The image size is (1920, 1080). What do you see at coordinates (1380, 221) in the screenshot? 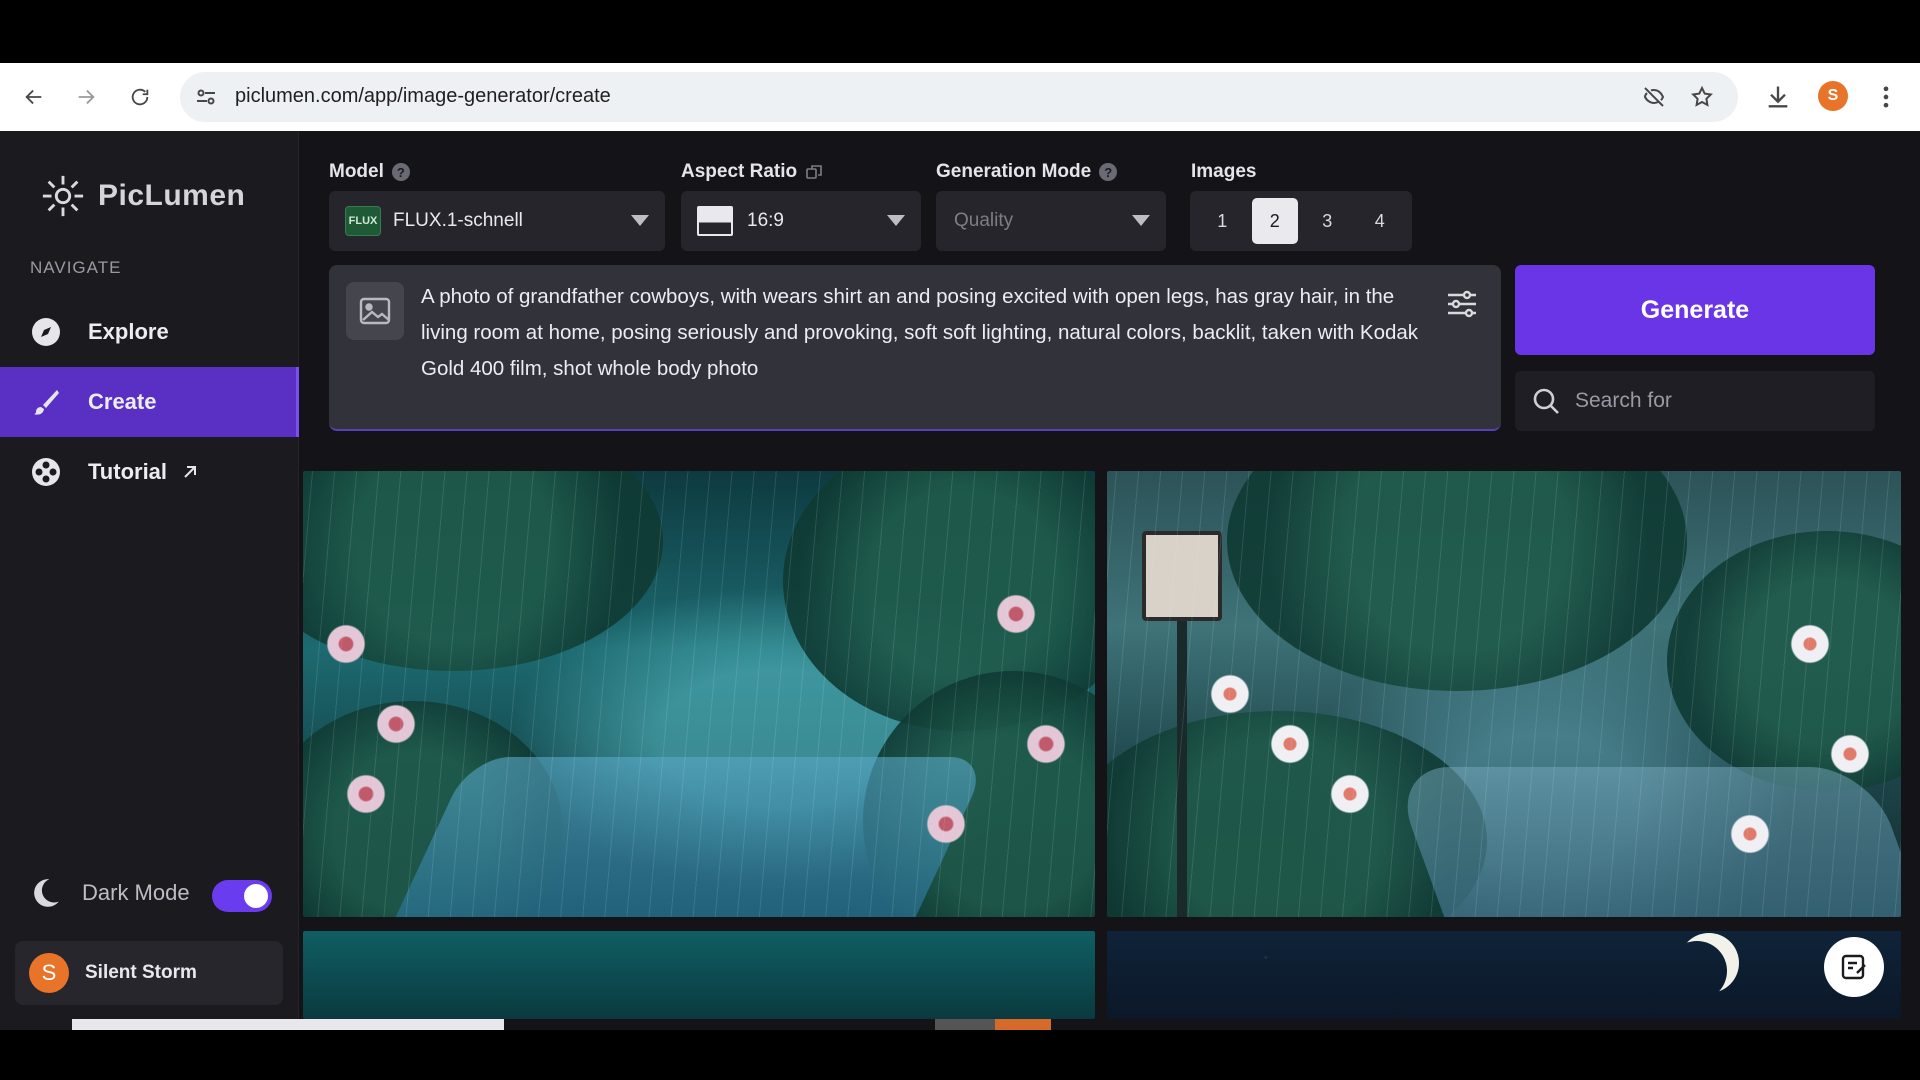
I see `image-count-option-4: 4` at bounding box center [1380, 221].